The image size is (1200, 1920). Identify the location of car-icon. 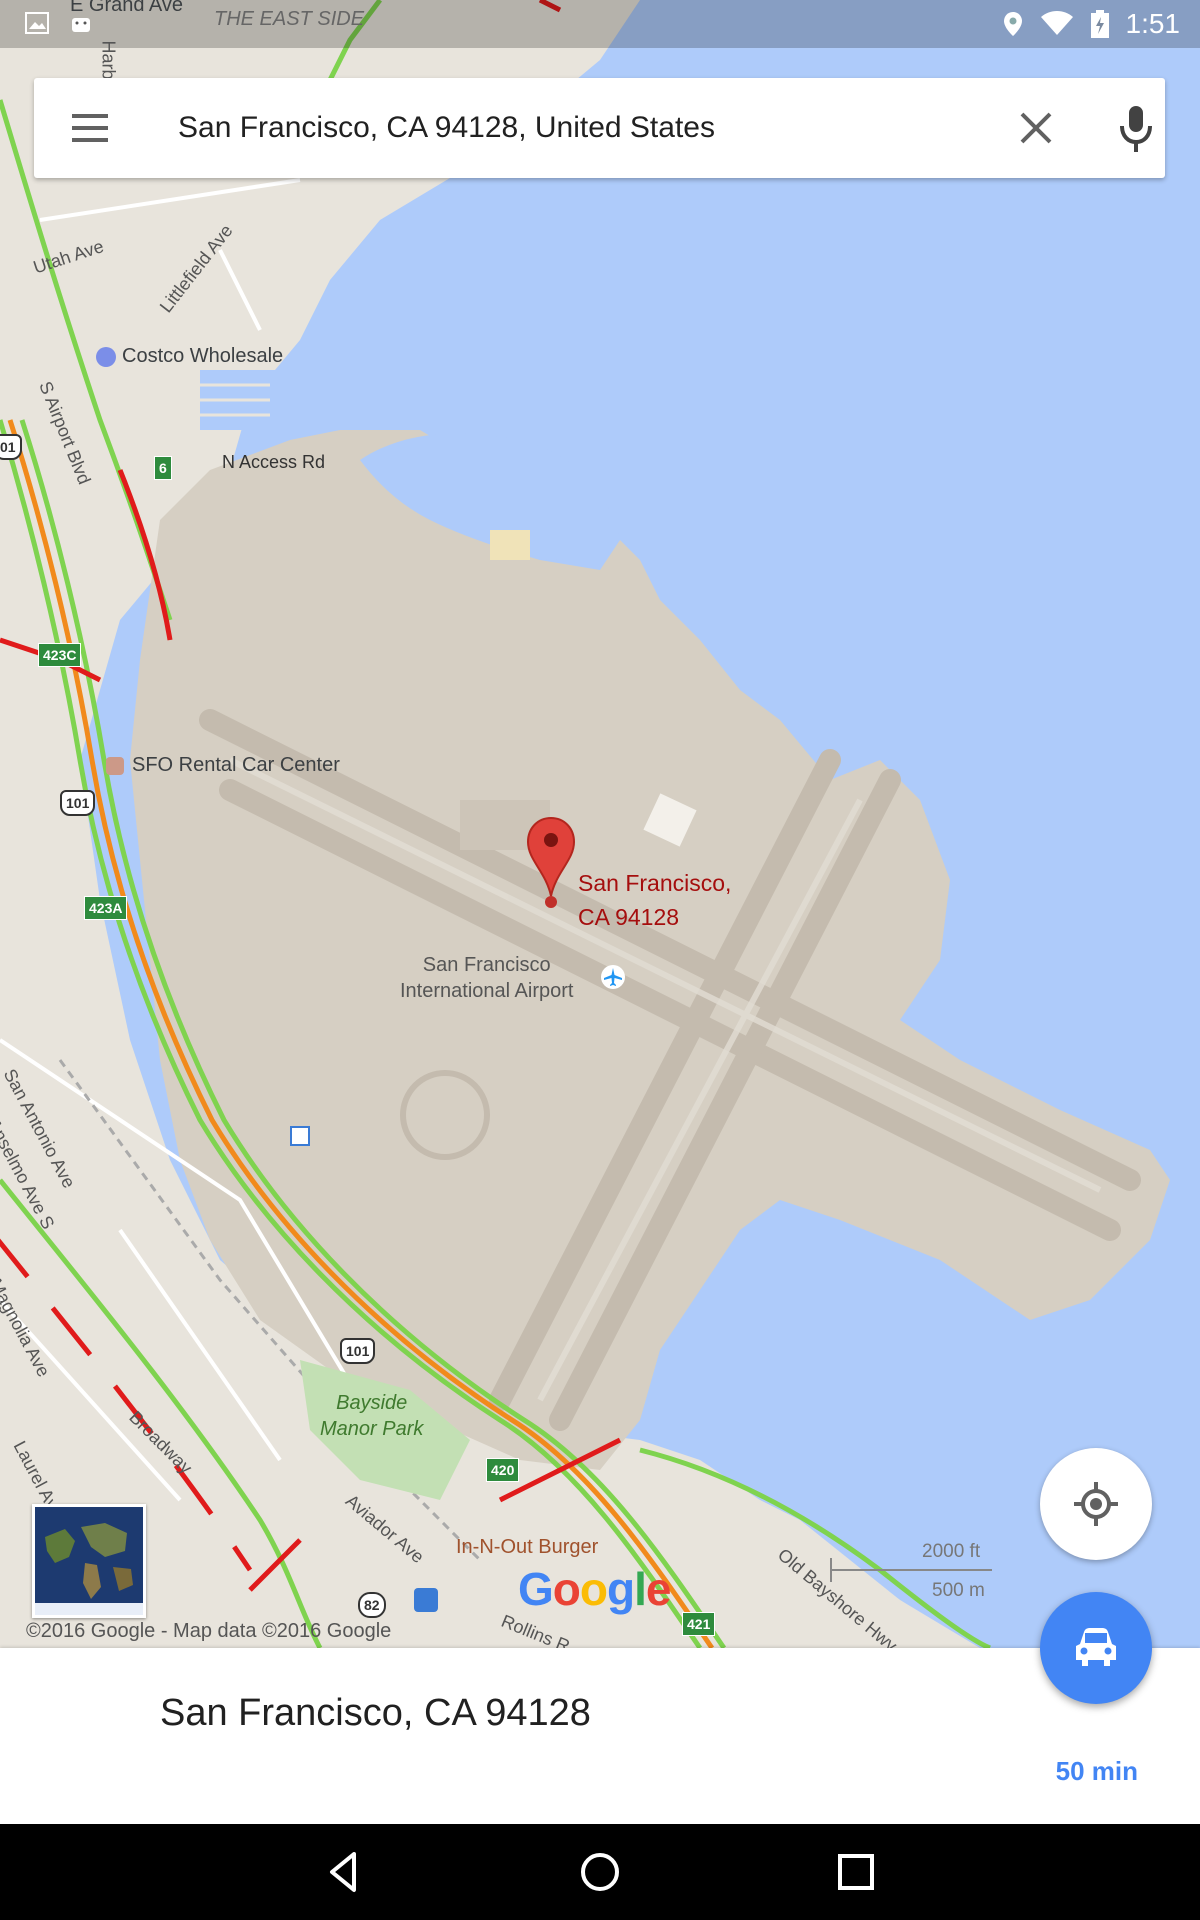
(1096, 1647).